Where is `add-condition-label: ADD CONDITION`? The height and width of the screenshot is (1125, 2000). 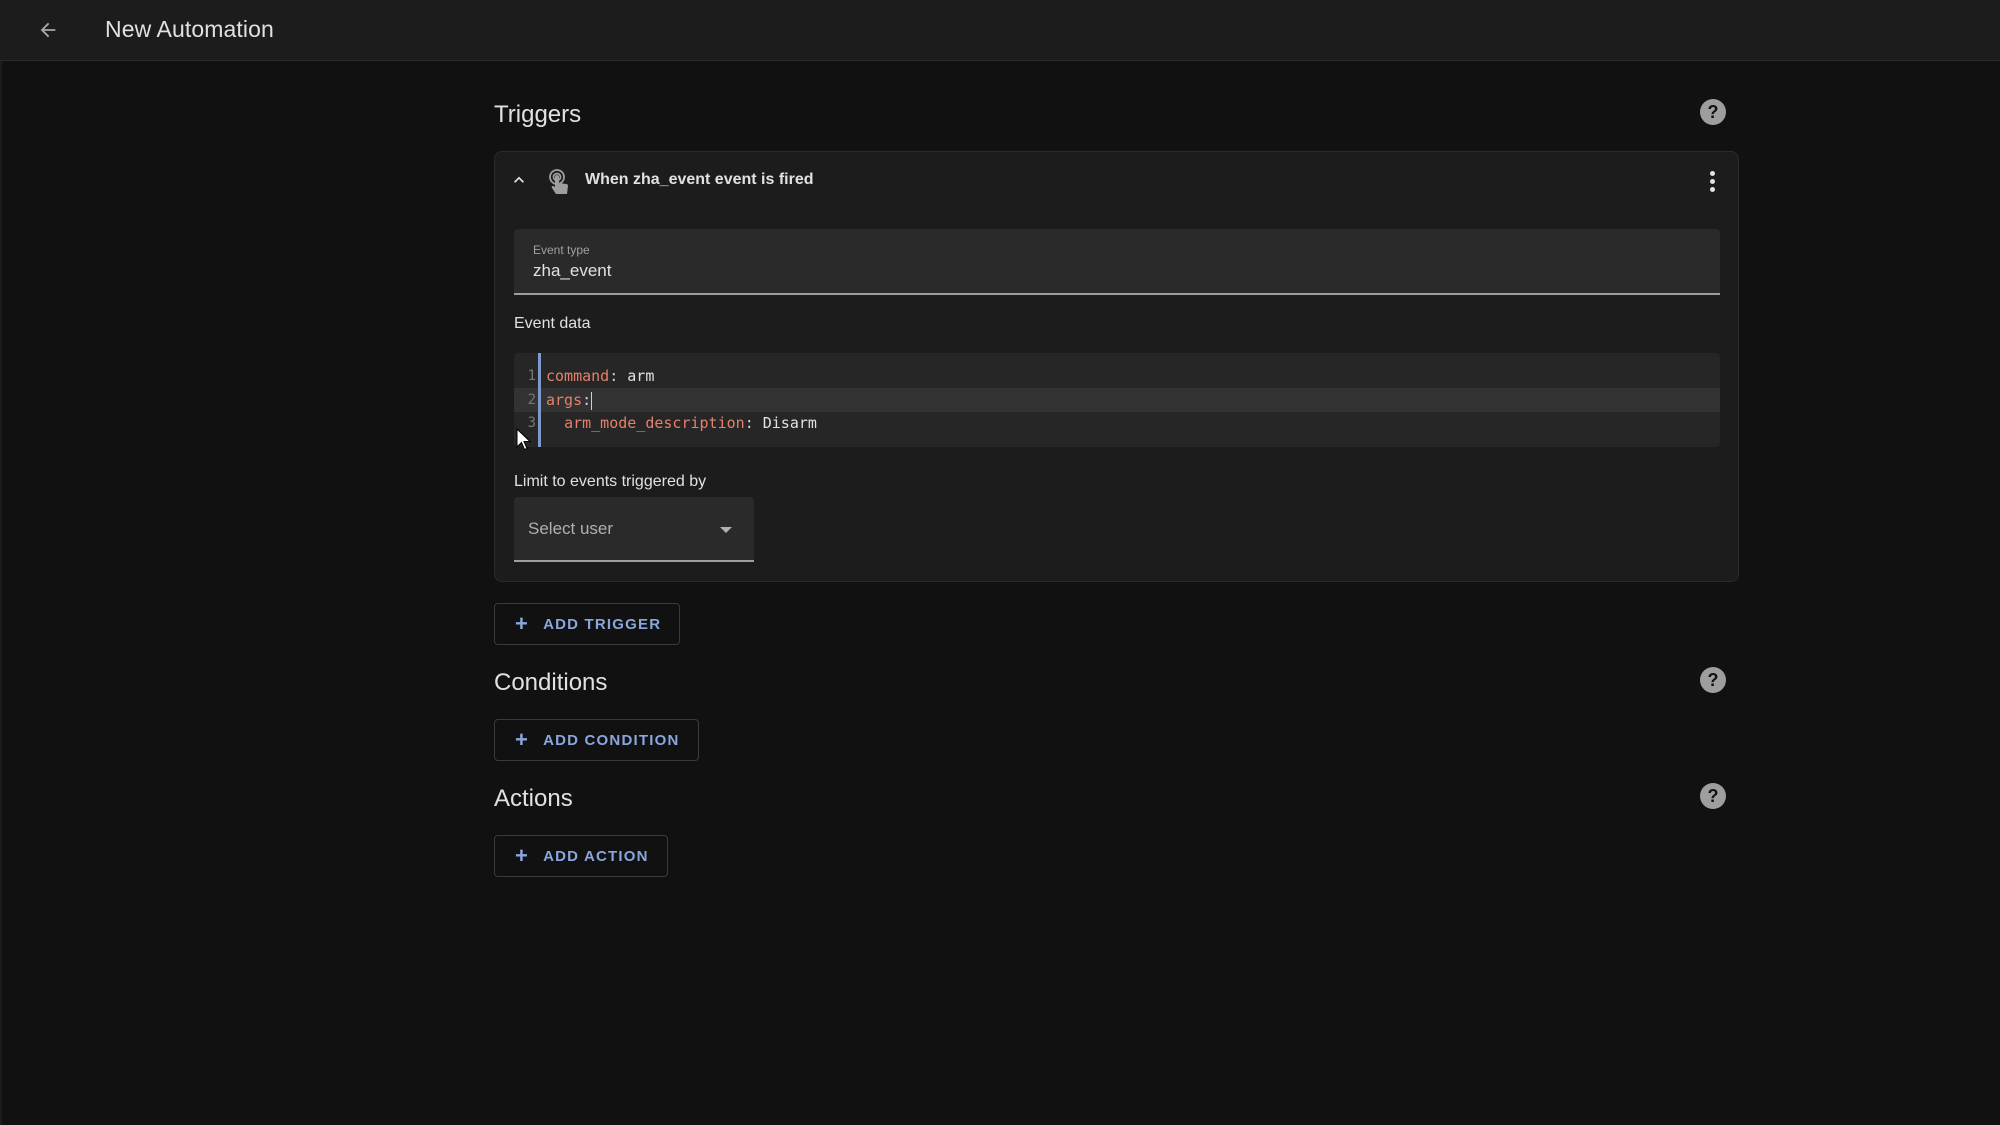 add-condition-label: ADD CONDITION is located at coordinates (611, 740).